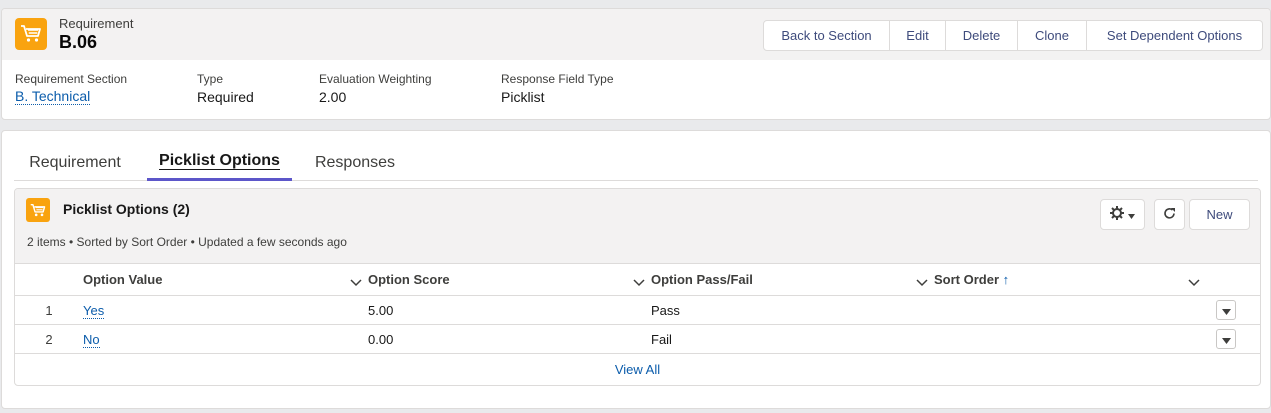 Image resolution: width=1271 pixels, height=413 pixels. Describe the element at coordinates (1219, 214) in the screenshot. I see `new-button: New` at that location.